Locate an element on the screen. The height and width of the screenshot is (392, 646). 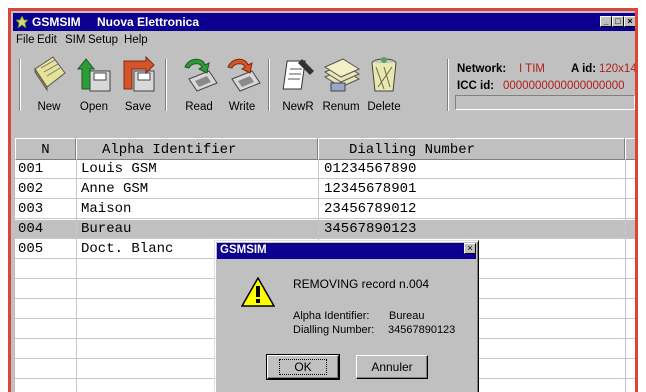
cell-n: 003 is located at coordinates (31, 209).